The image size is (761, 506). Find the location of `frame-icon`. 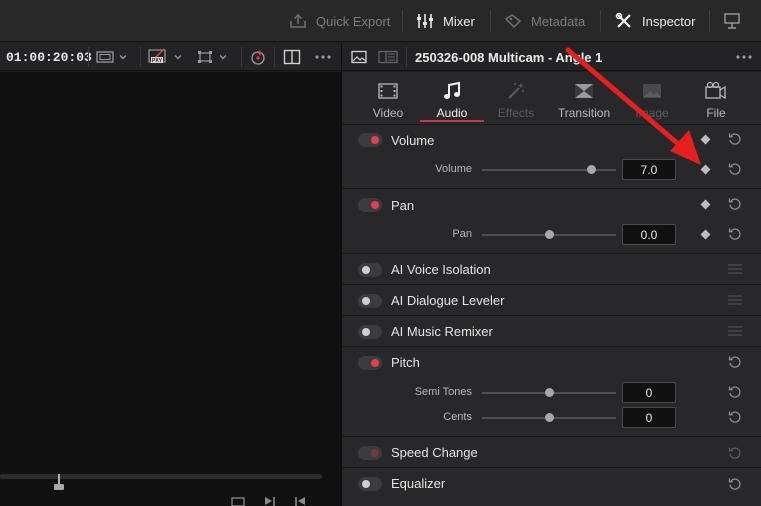

frame-icon is located at coordinates (105, 57).